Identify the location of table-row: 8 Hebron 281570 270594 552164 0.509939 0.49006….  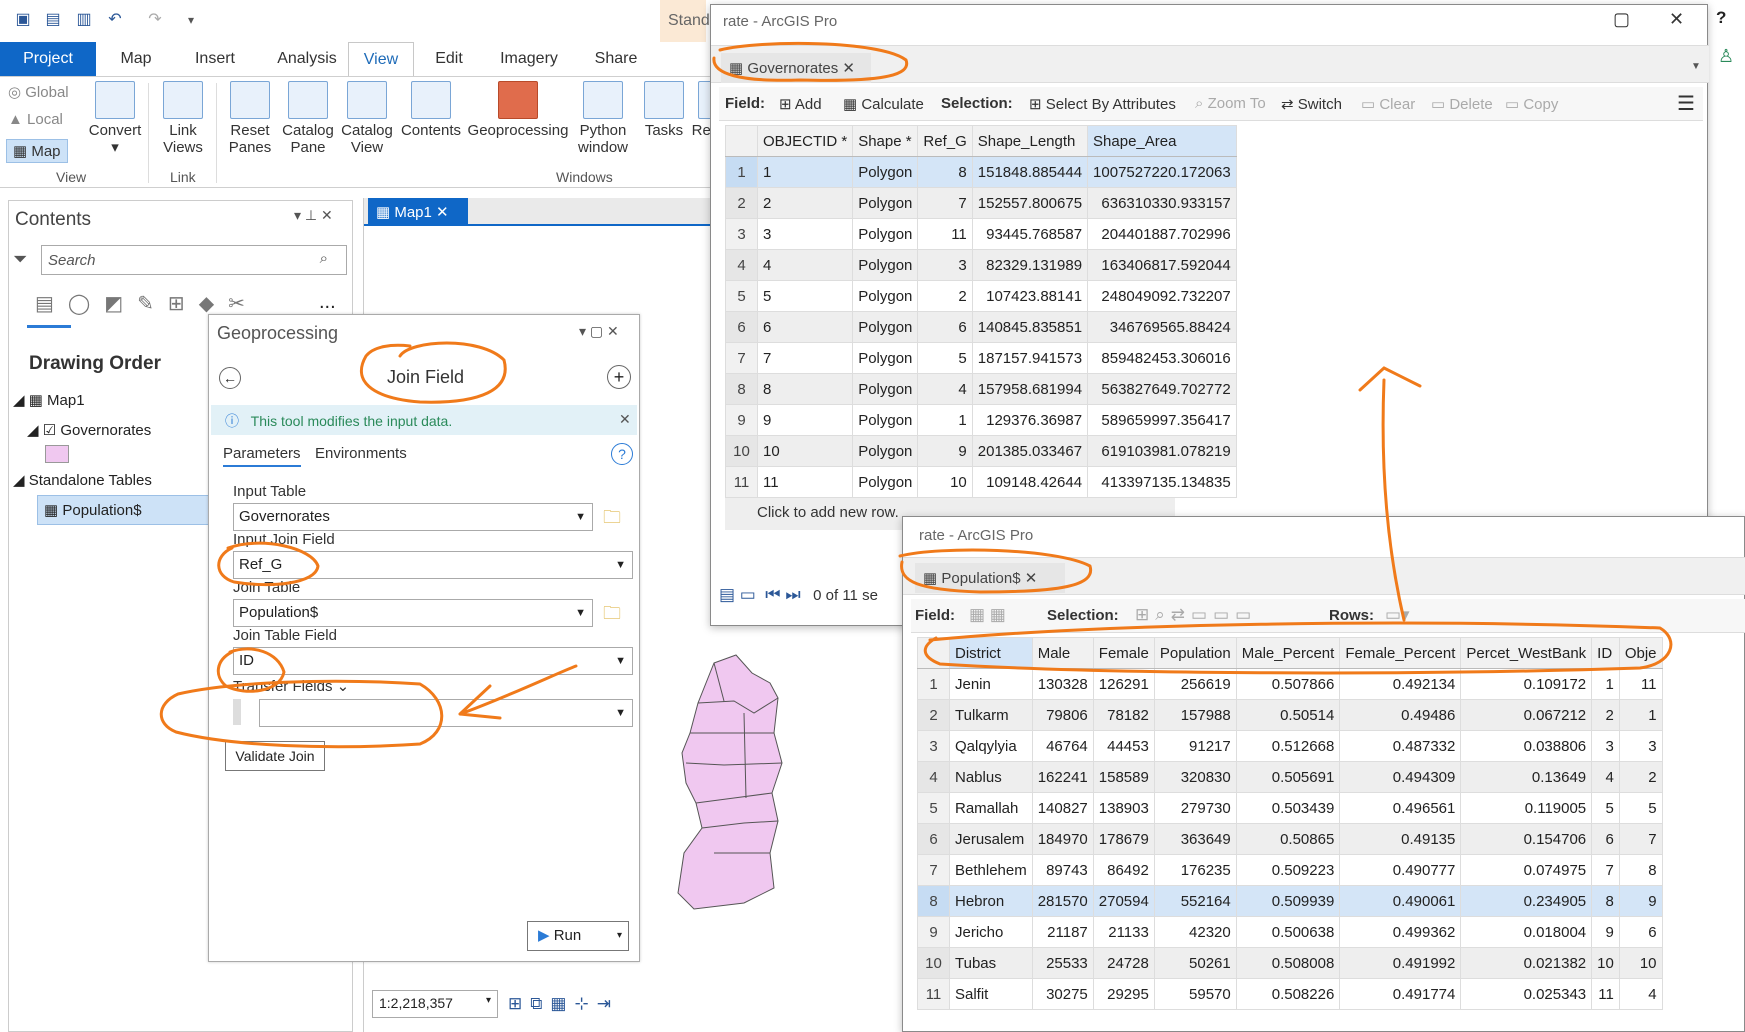
(1290, 901).